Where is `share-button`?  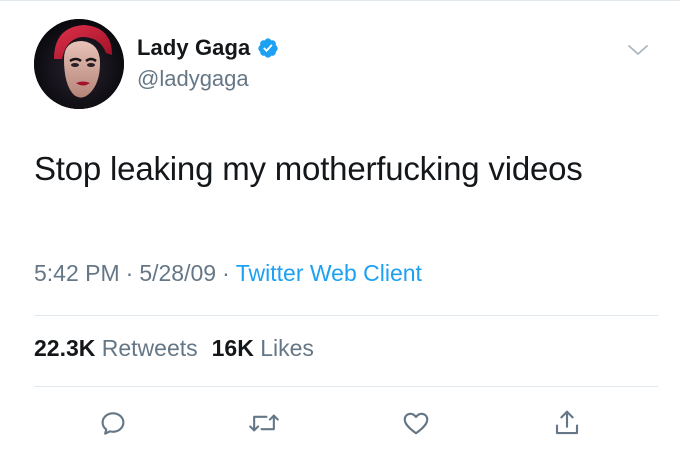
share-button is located at coordinates (567, 423).